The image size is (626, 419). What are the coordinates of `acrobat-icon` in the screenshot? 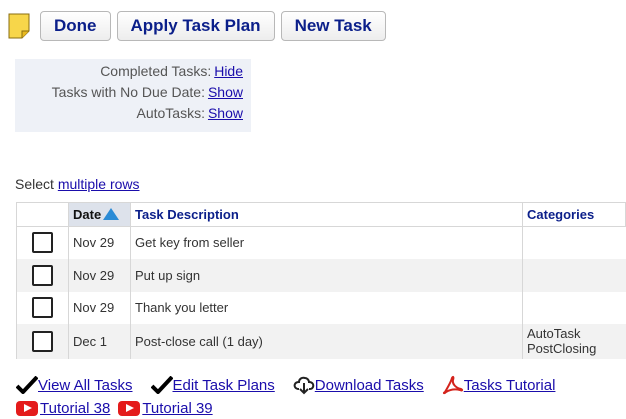 It's located at (452, 385).